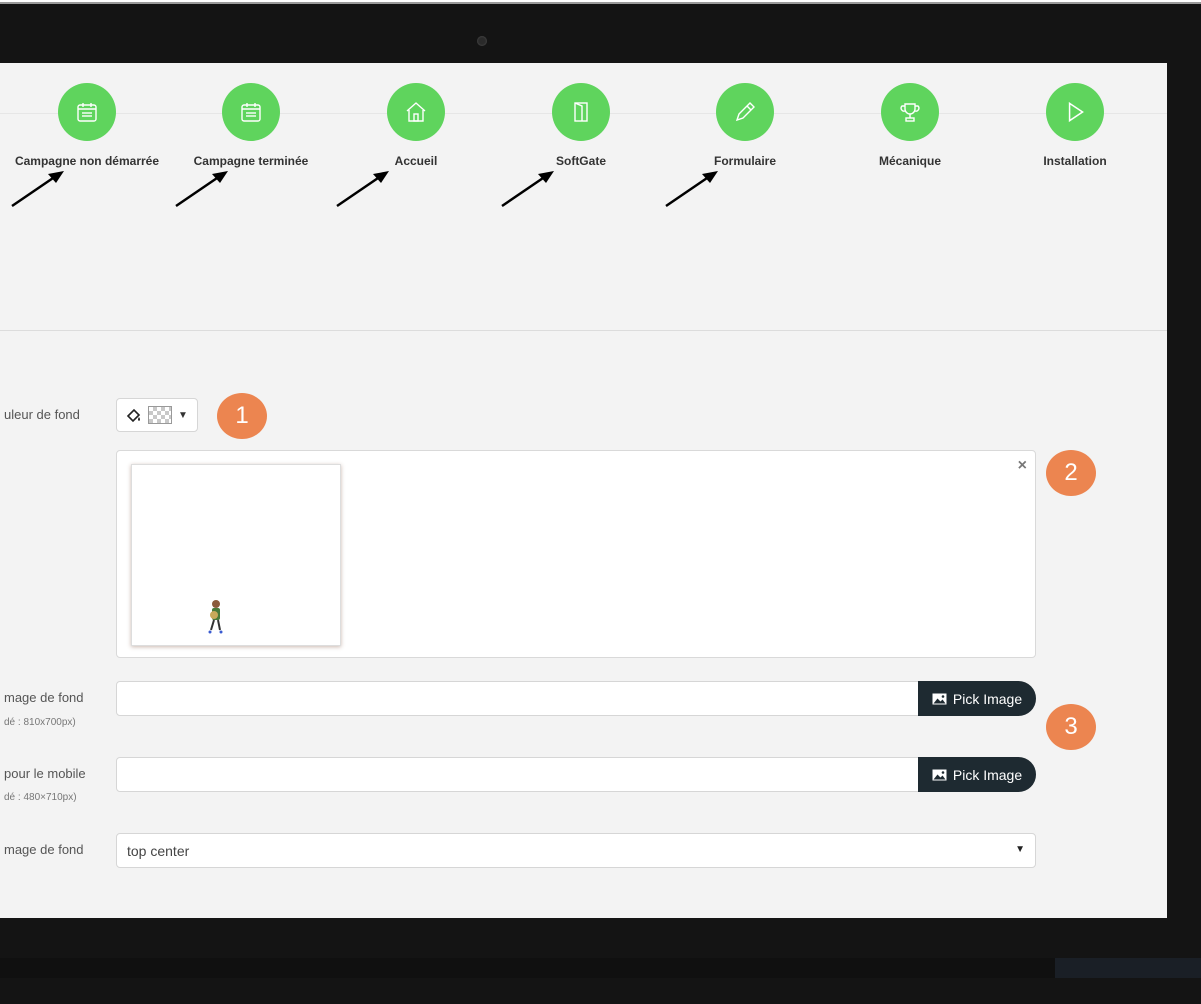 The height and width of the screenshot is (1004, 1201). I want to click on bg-color-picker: ▼, so click(157, 415).